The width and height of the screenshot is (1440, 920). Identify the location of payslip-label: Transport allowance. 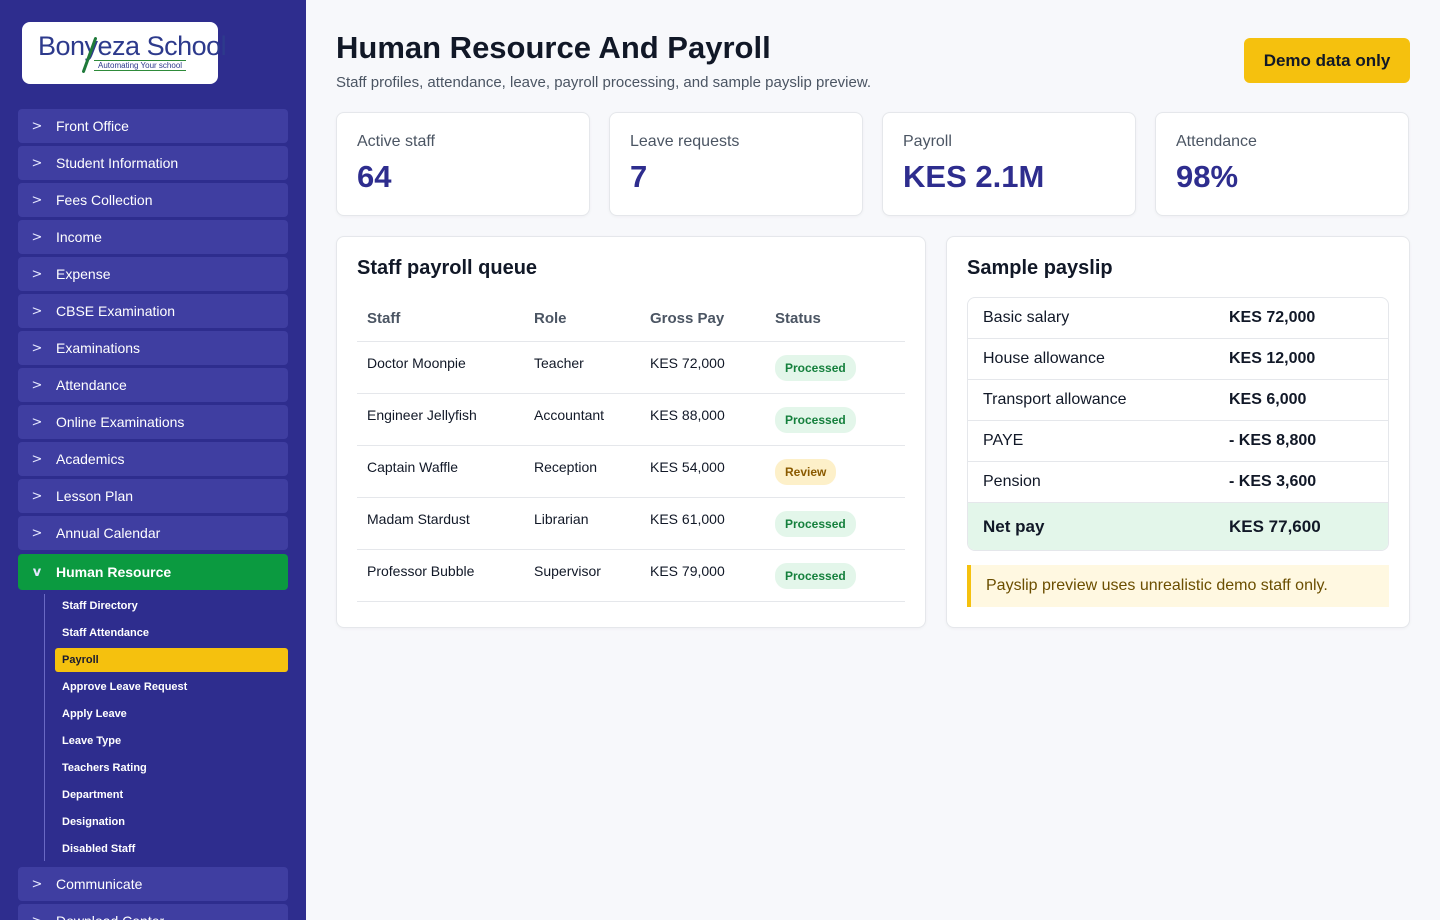
(1055, 399).